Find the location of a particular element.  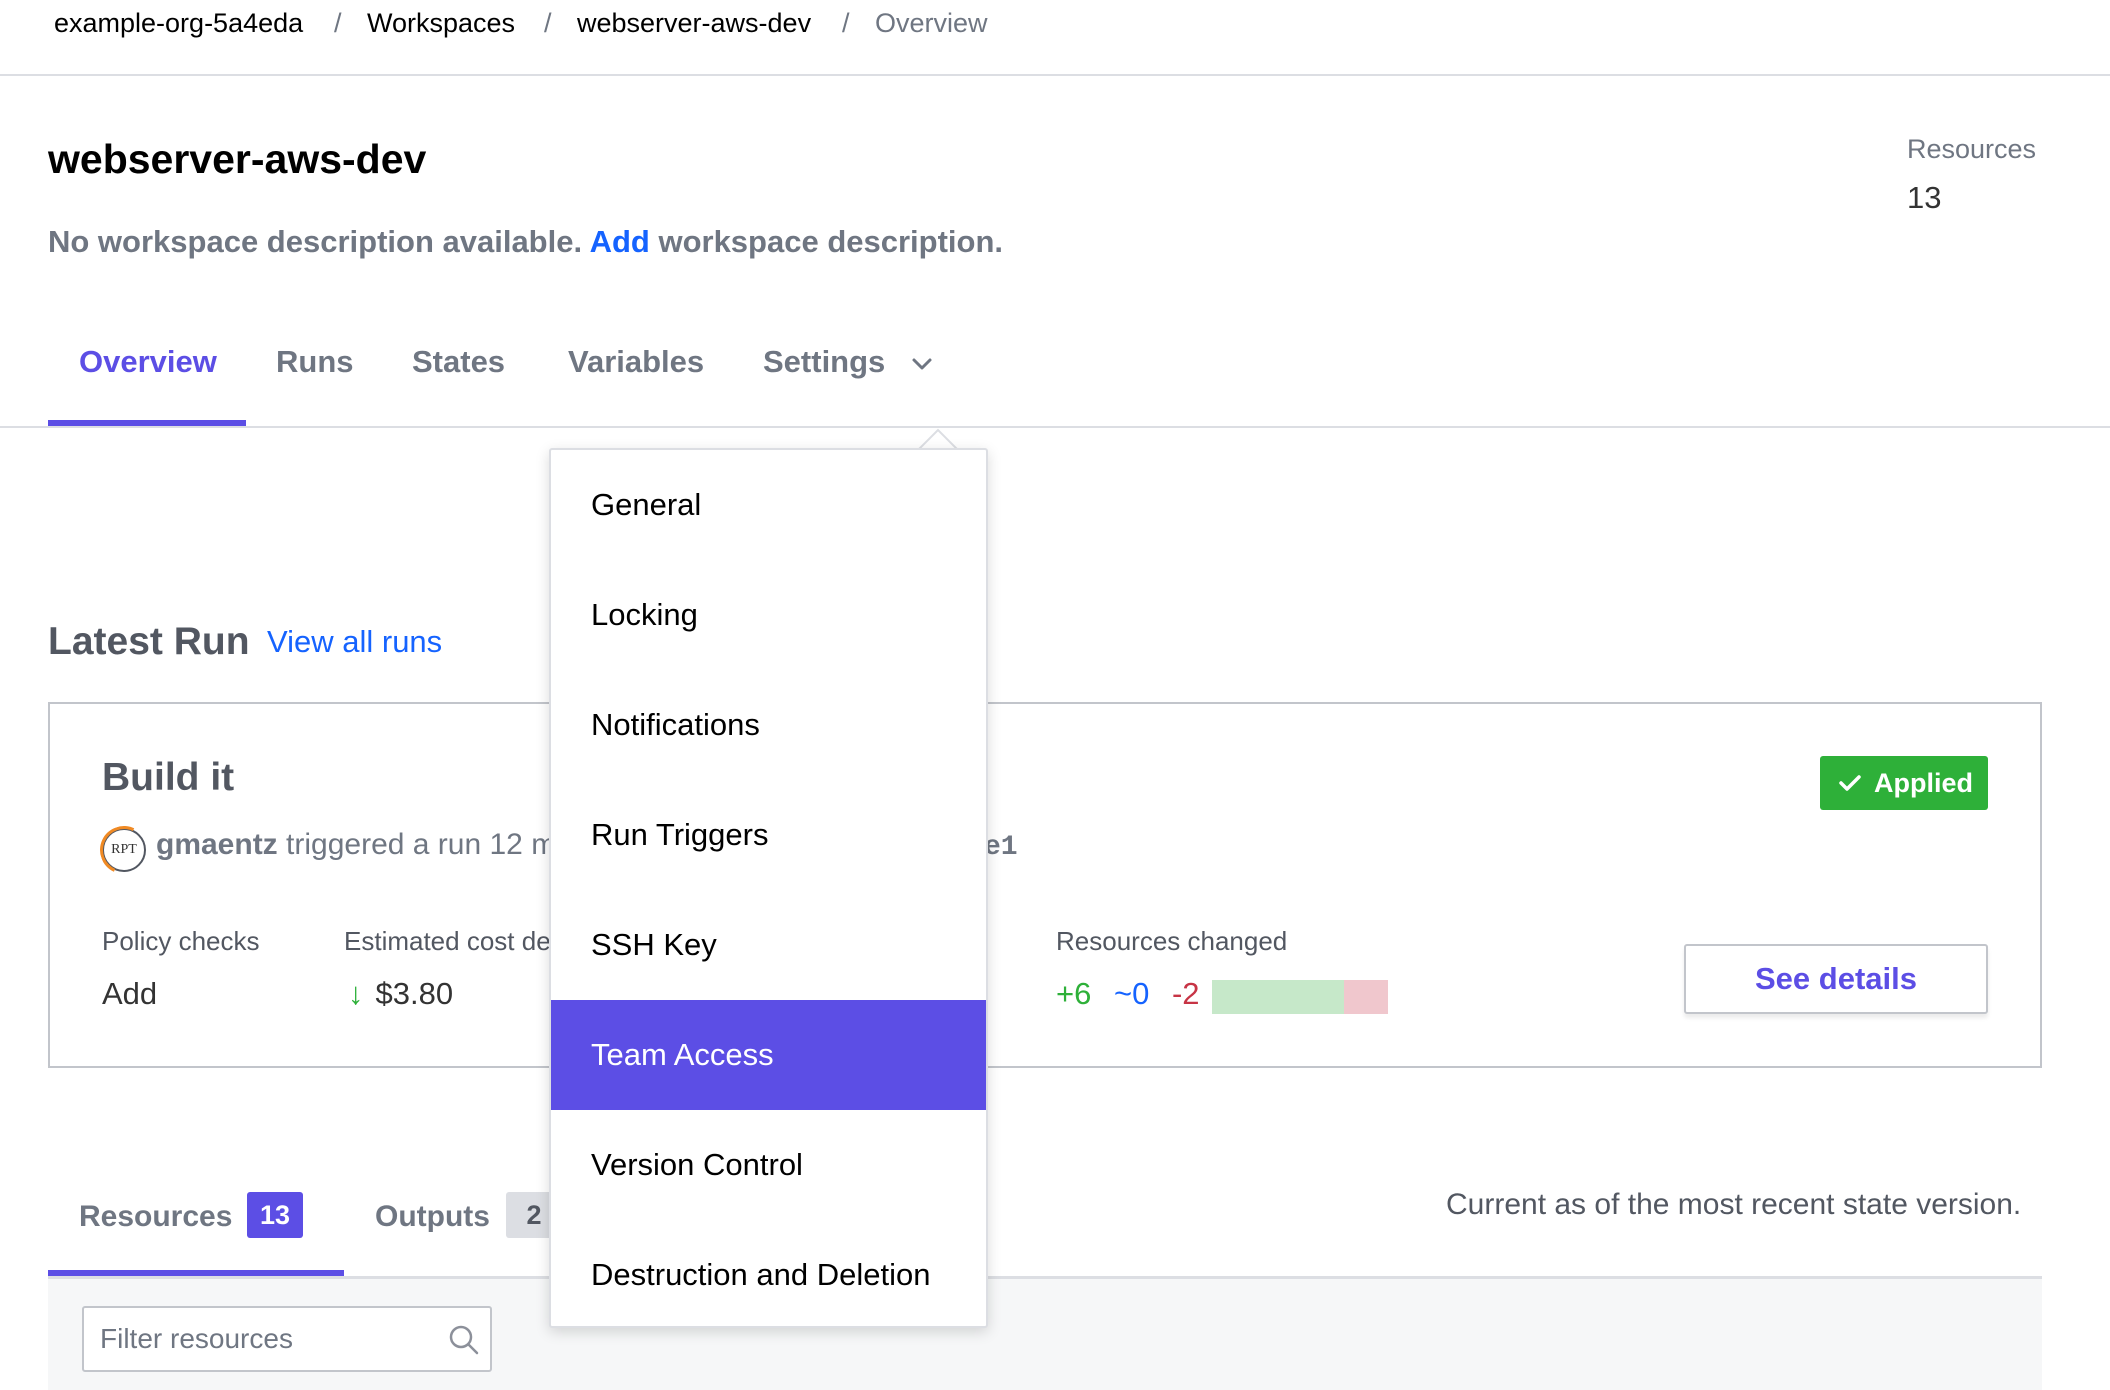

changes-bar-destroy is located at coordinates (1366, 997).